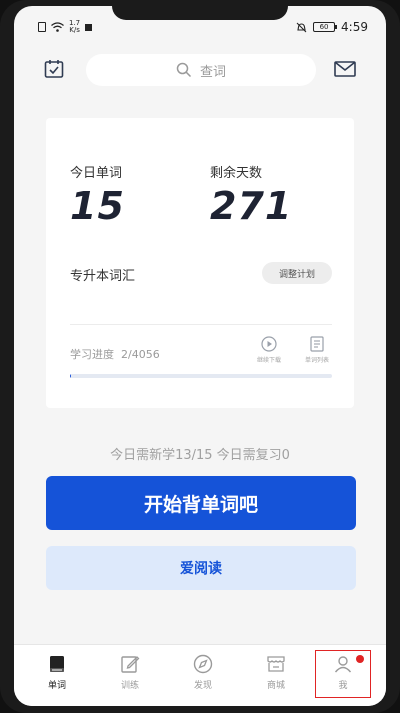  What do you see at coordinates (325, 27) in the screenshot?
I see `battery-icon: 60` at bounding box center [325, 27].